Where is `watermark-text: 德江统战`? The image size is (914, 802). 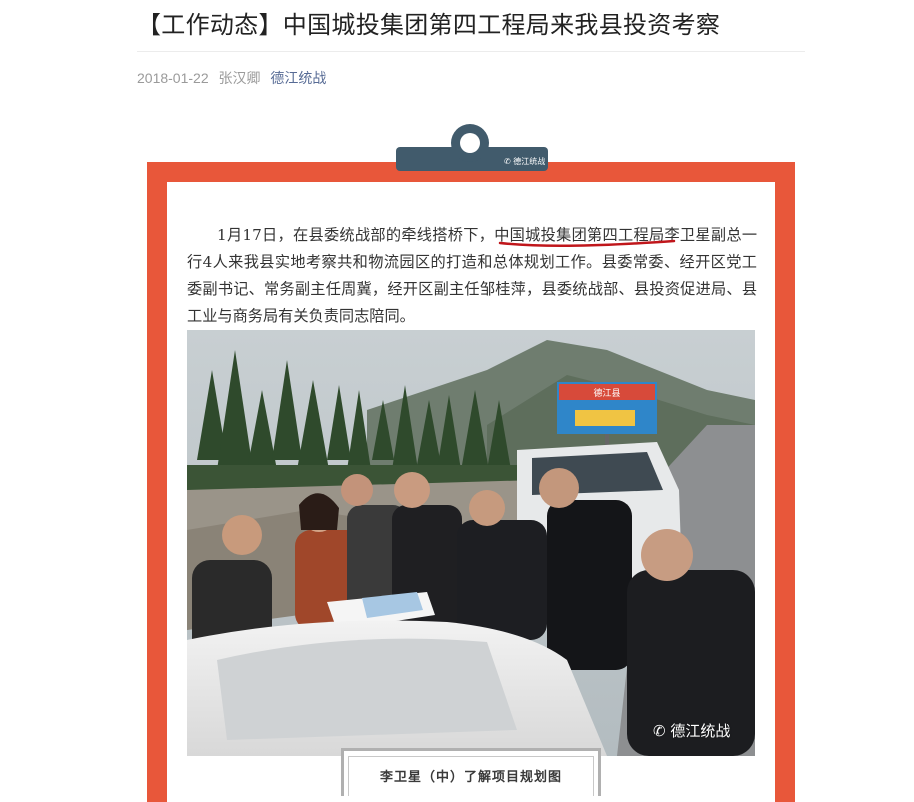 watermark-text: 德江统战 is located at coordinates (700, 731).